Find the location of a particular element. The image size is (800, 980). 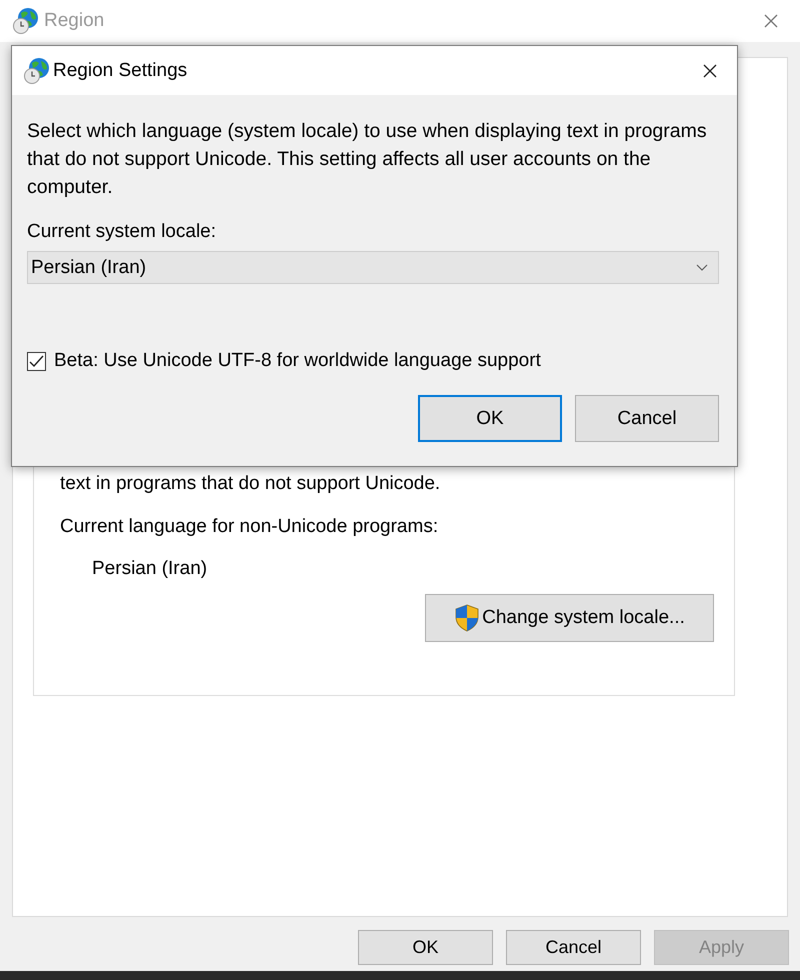

checkbox is located at coordinates (36, 361).